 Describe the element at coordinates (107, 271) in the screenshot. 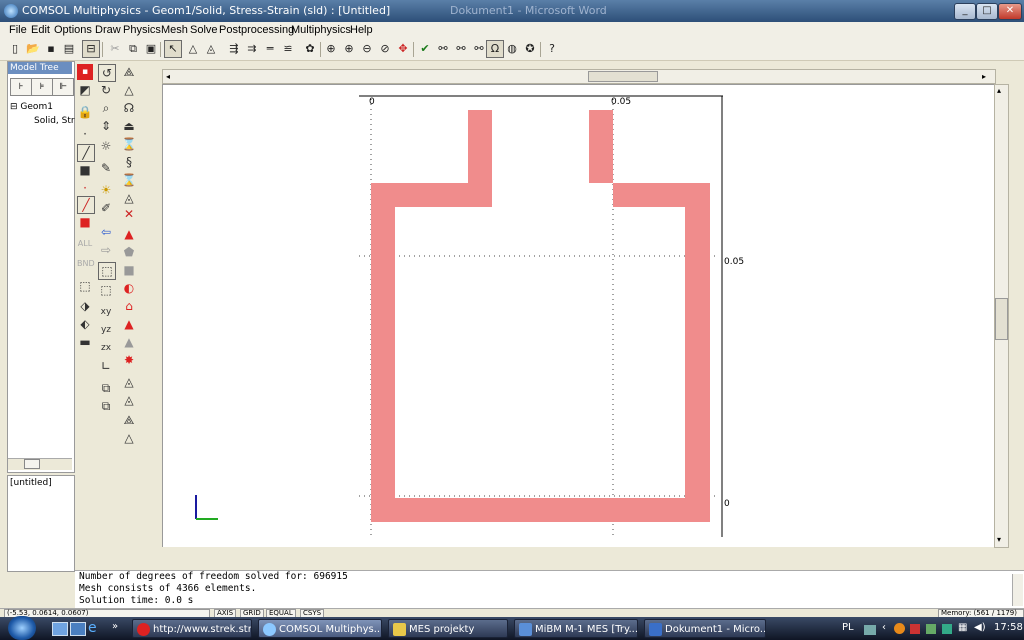

I see `cube-icon: ⬚` at that location.